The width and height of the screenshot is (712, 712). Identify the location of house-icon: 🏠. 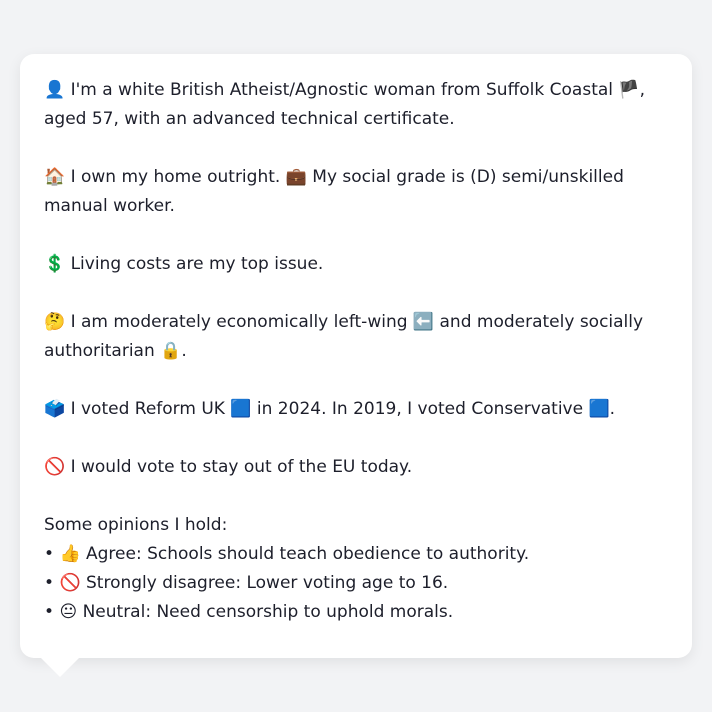
(55, 177).